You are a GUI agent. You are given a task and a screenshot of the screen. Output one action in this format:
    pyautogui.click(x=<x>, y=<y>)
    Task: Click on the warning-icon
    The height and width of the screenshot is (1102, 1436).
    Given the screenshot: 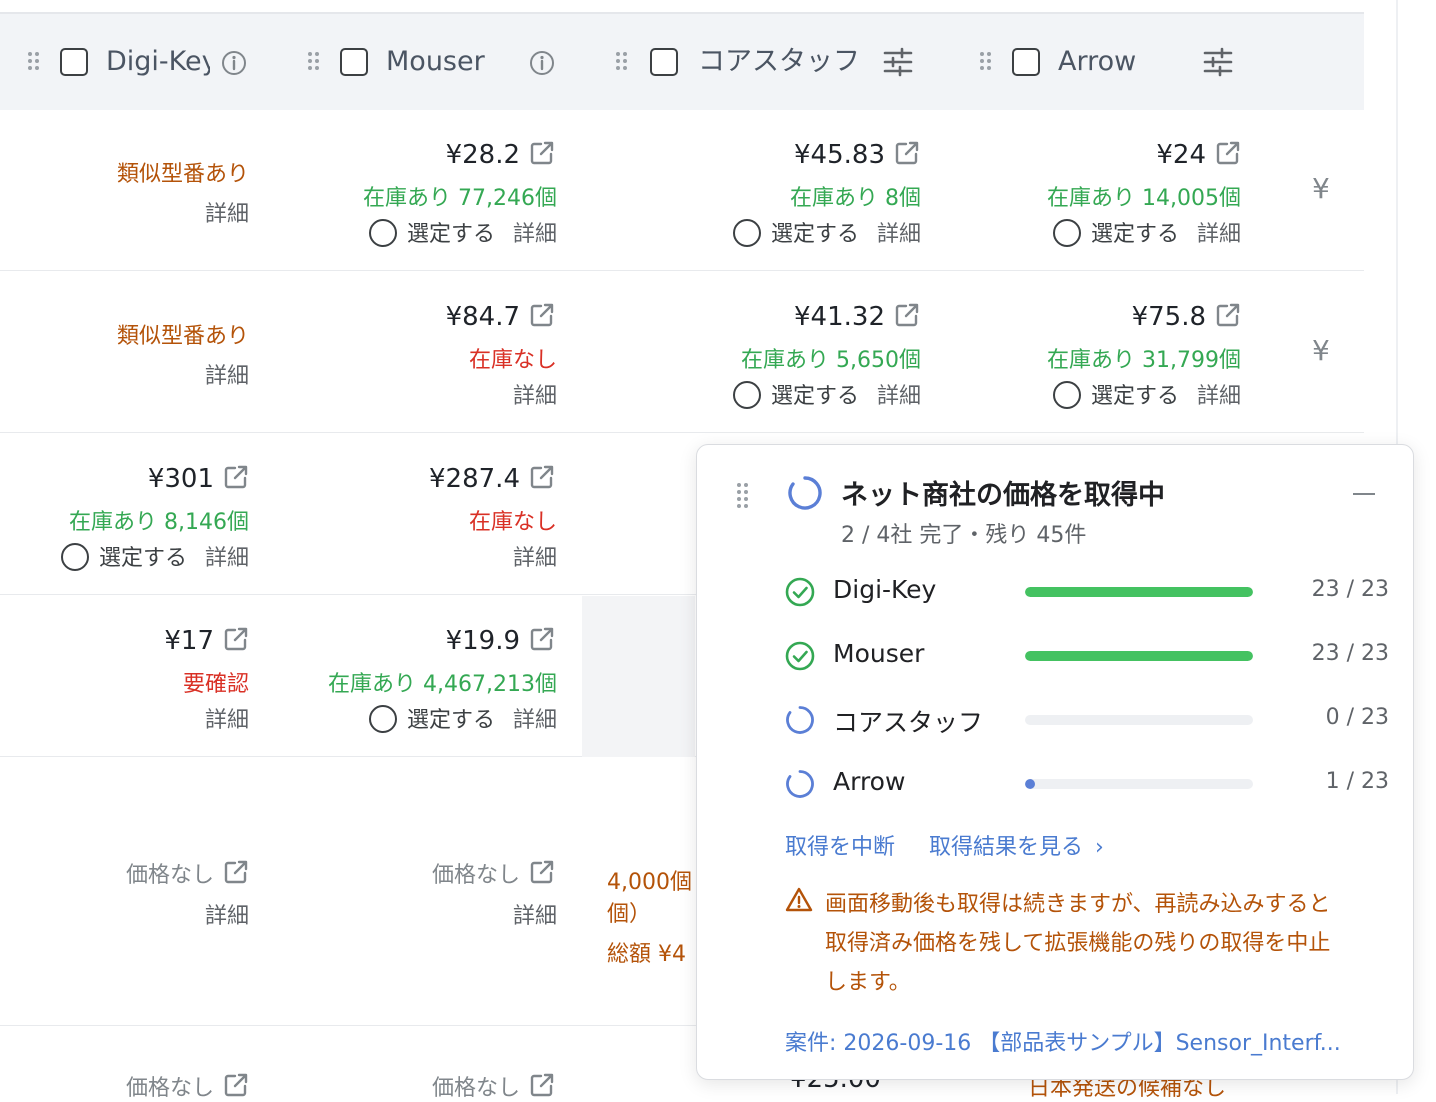 What is the action you would take?
    pyautogui.click(x=799, y=899)
    